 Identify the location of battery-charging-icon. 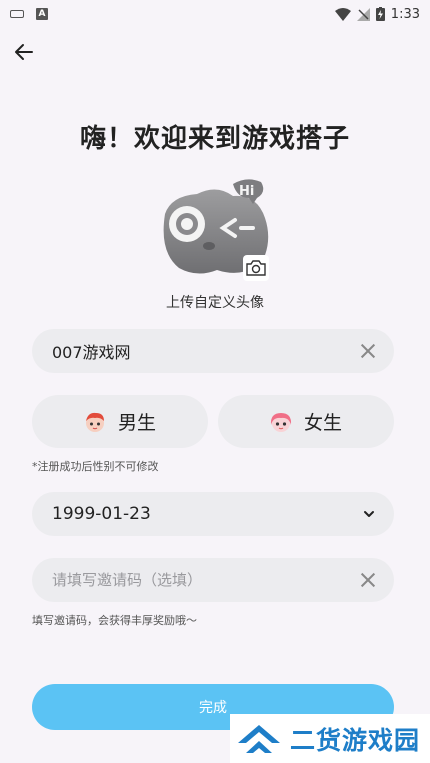
(380, 14).